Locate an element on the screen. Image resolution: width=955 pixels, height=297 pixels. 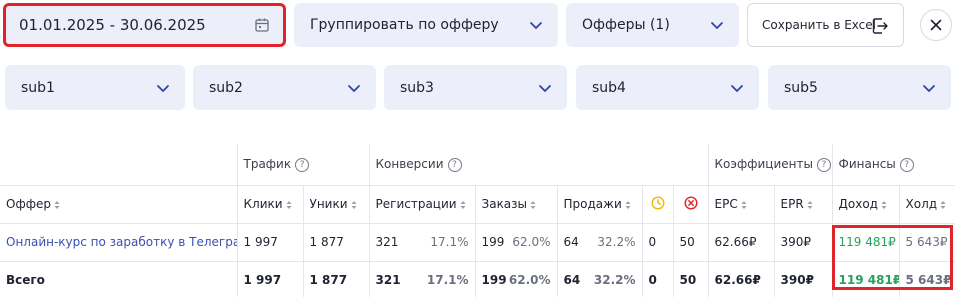
date-range-picker: 01.01.2025 - 30.06.2025 is located at coordinates (144, 25).